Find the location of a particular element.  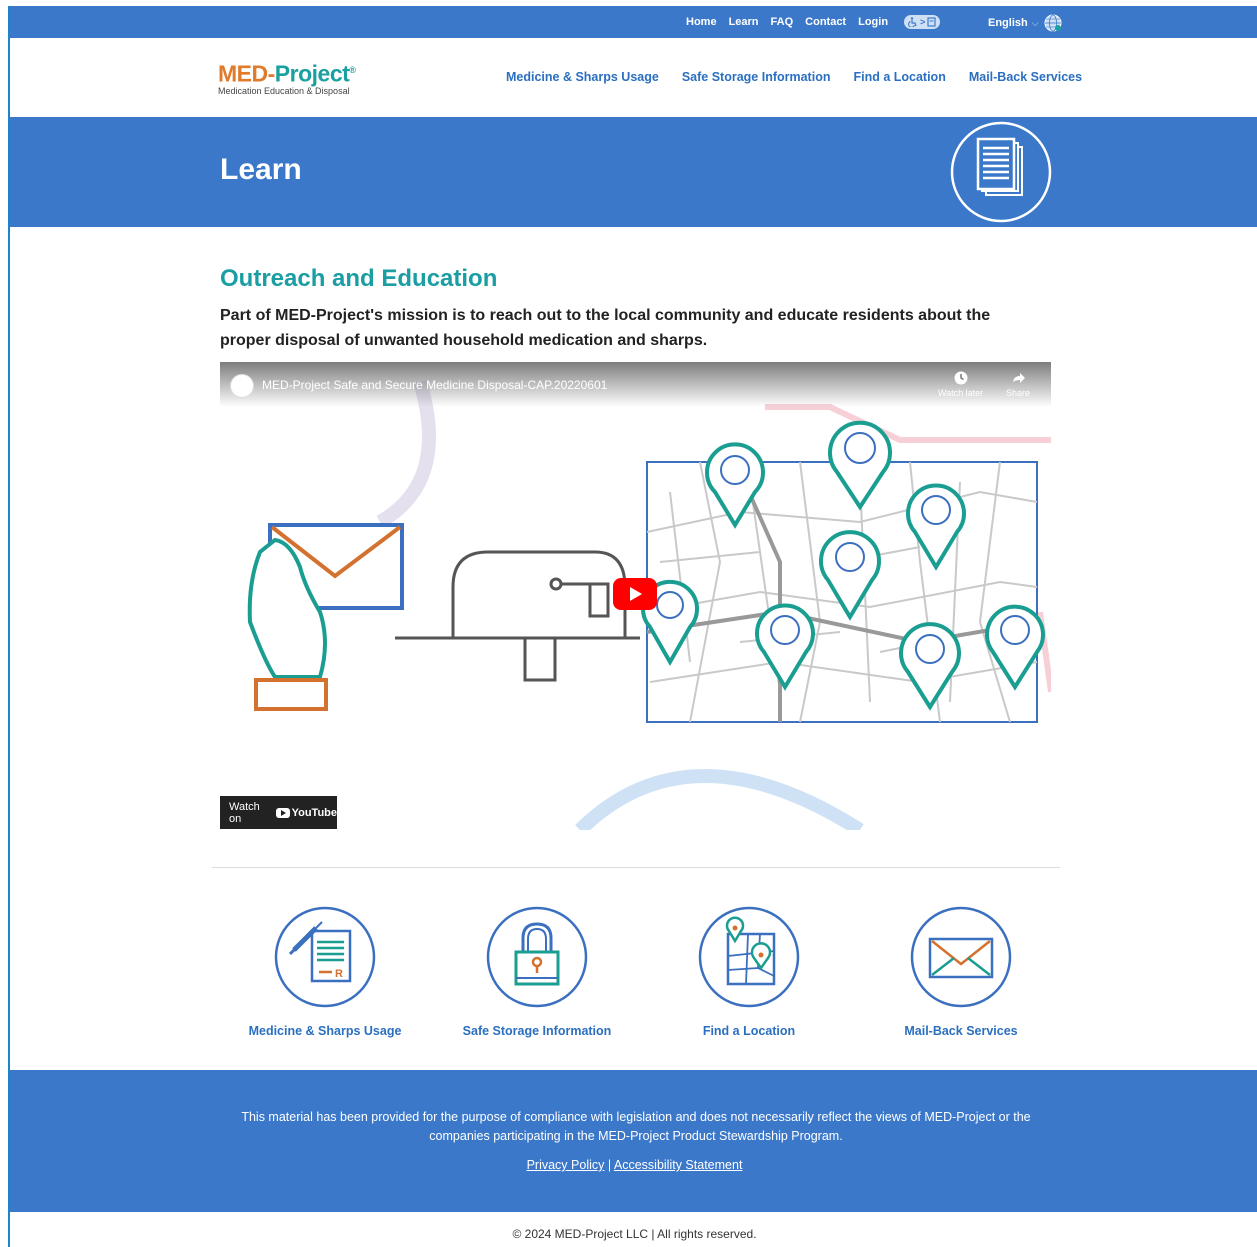

youtube-logo: YouTube is located at coordinates (306, 812).